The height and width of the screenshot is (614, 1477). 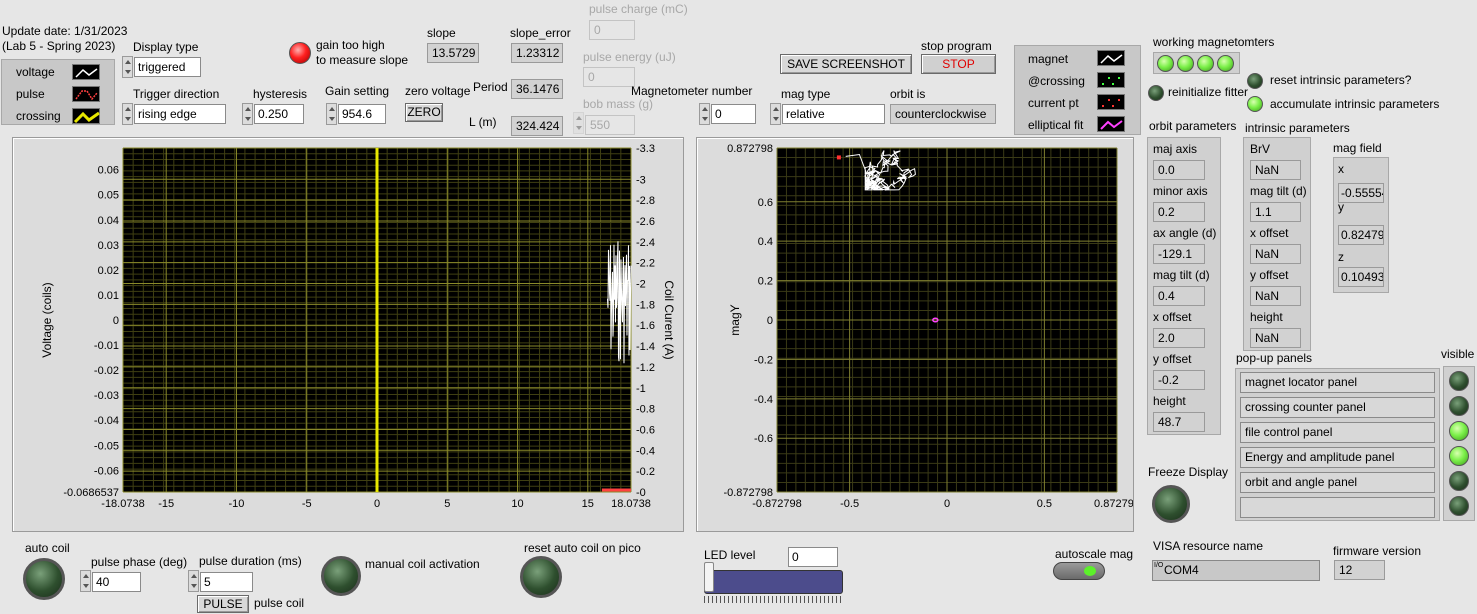 I want to click on ax-angle-value: -129.1, so click(x=1179, y=254).